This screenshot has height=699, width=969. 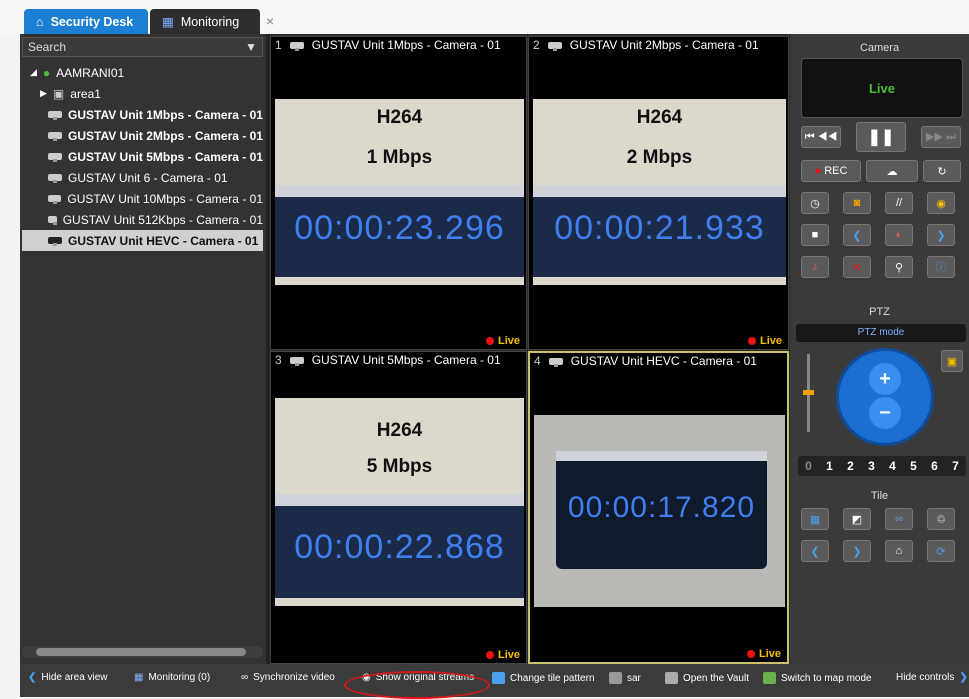 I want to click on snapshot-icon: ◙, so click(x=857, y=203).